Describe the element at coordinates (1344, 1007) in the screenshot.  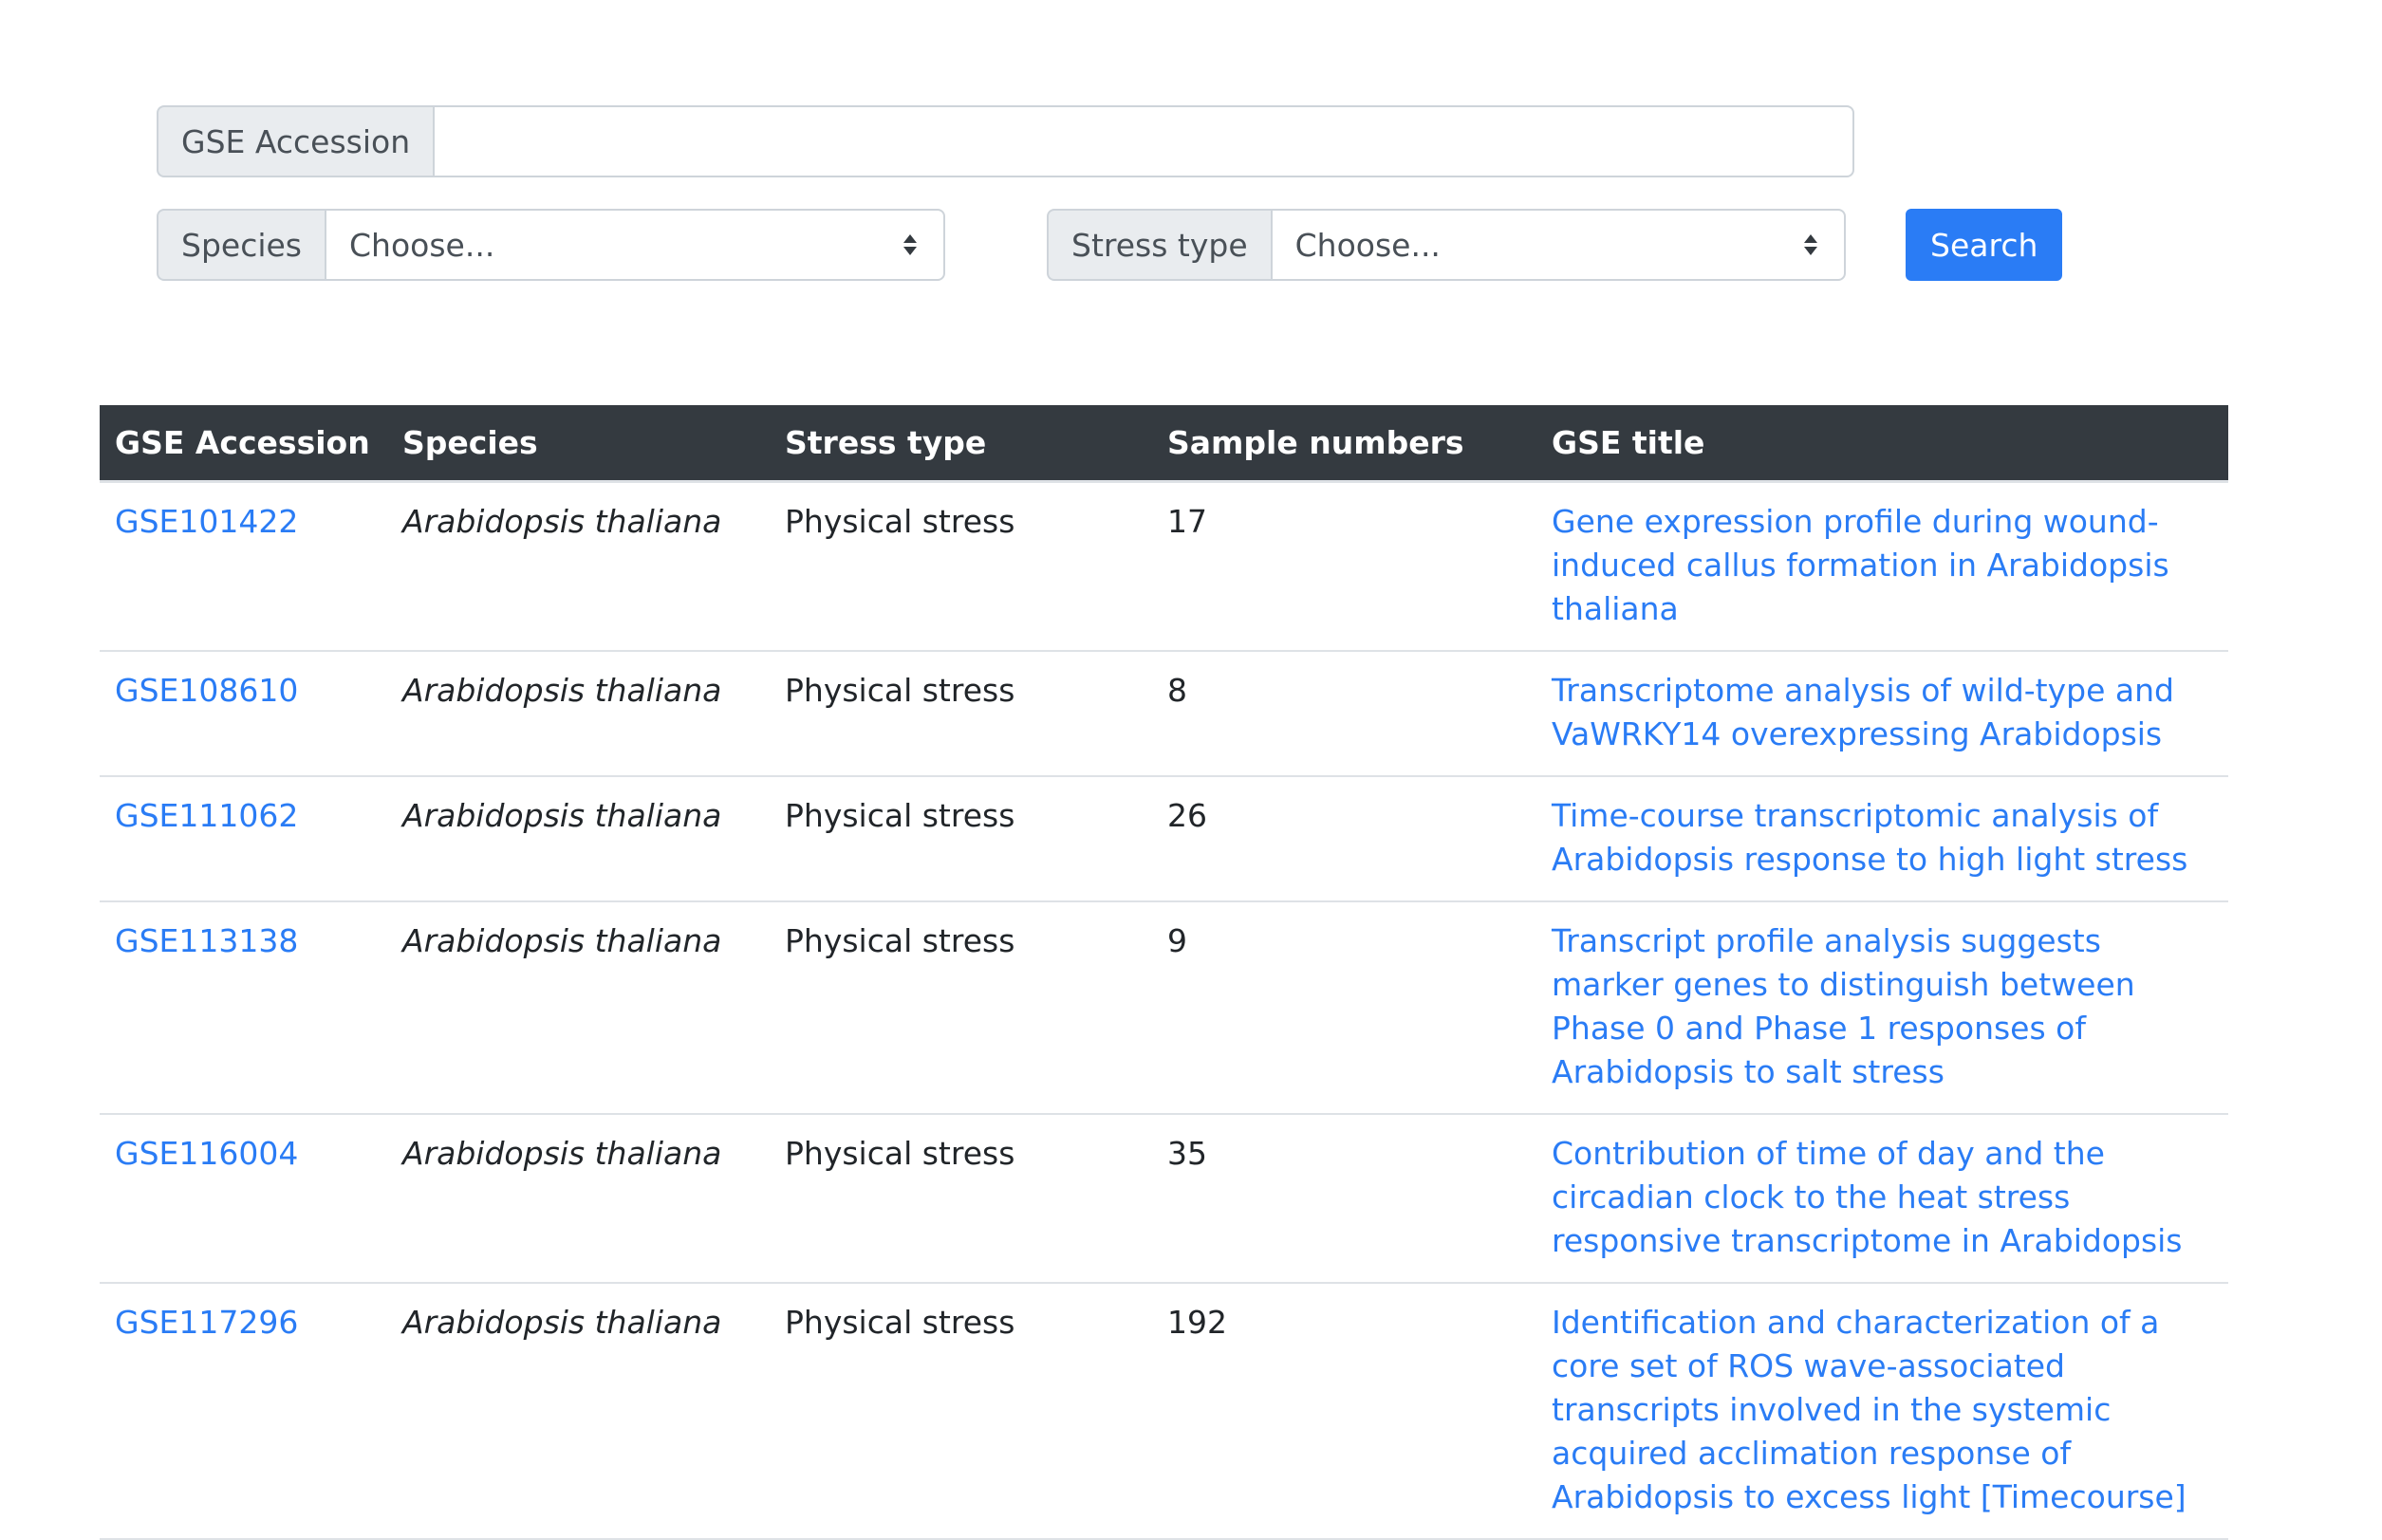
I see `sample-numbers-cell: 9` at that location.